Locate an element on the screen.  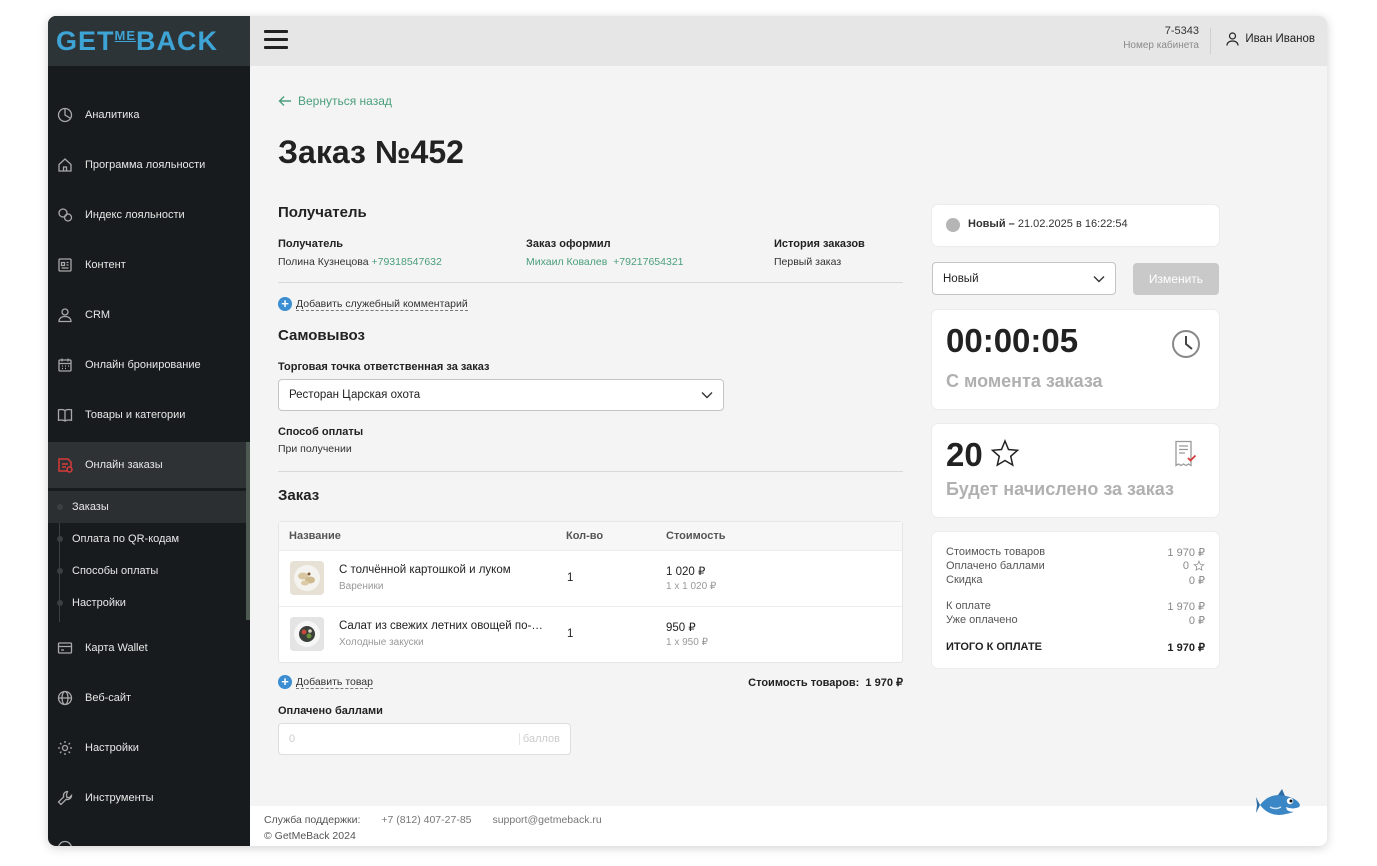
sidebar-item-crm: CRM is located at coordinates (149, 315).